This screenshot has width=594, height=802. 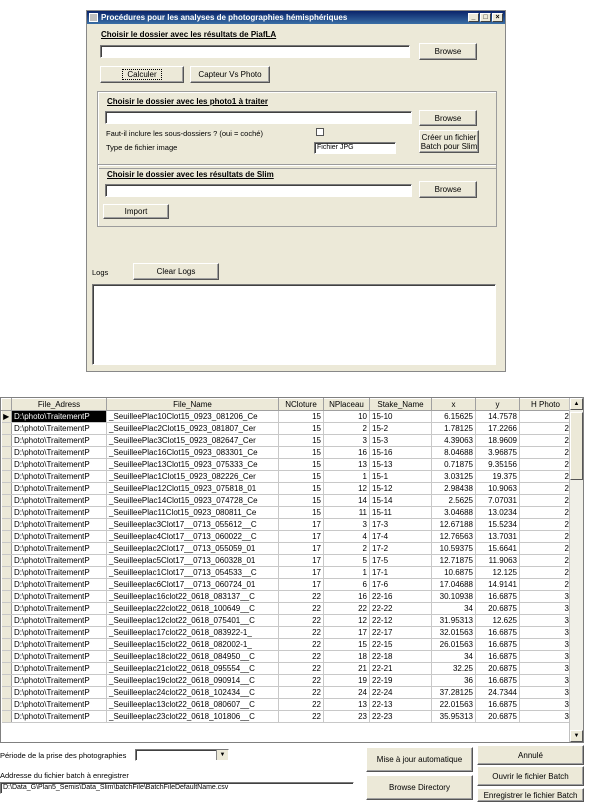 What do you see at coordinates (192, 548) in the screenshot?
I see `table-cell: _Seuilleeplac2Clot17__0713_055059_01` at bounding box center [192, 548].